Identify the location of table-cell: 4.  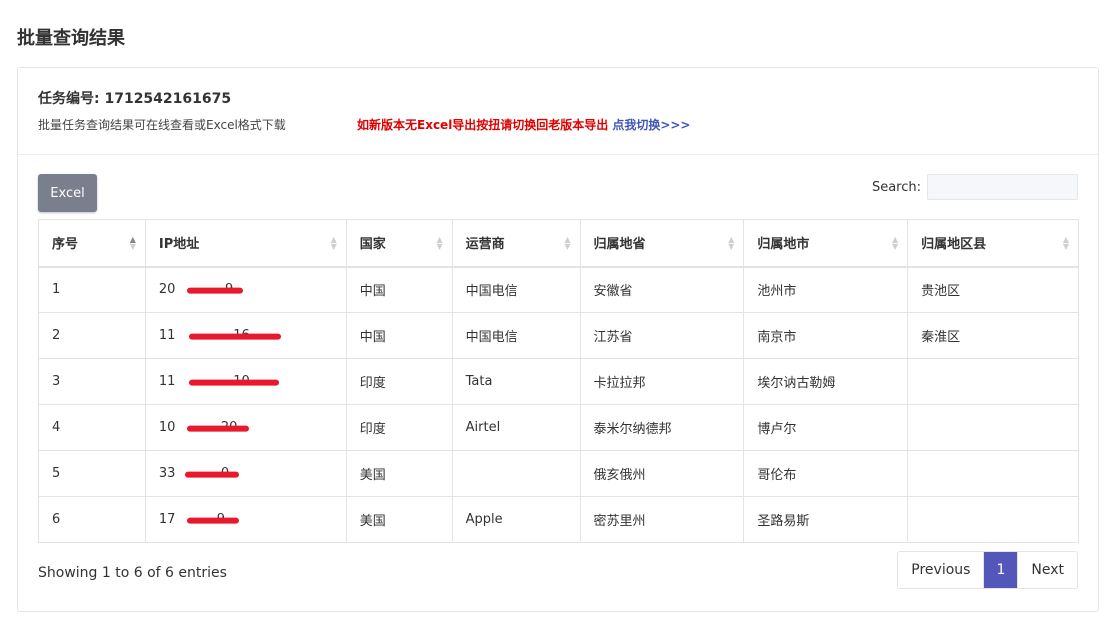
(92, 427).